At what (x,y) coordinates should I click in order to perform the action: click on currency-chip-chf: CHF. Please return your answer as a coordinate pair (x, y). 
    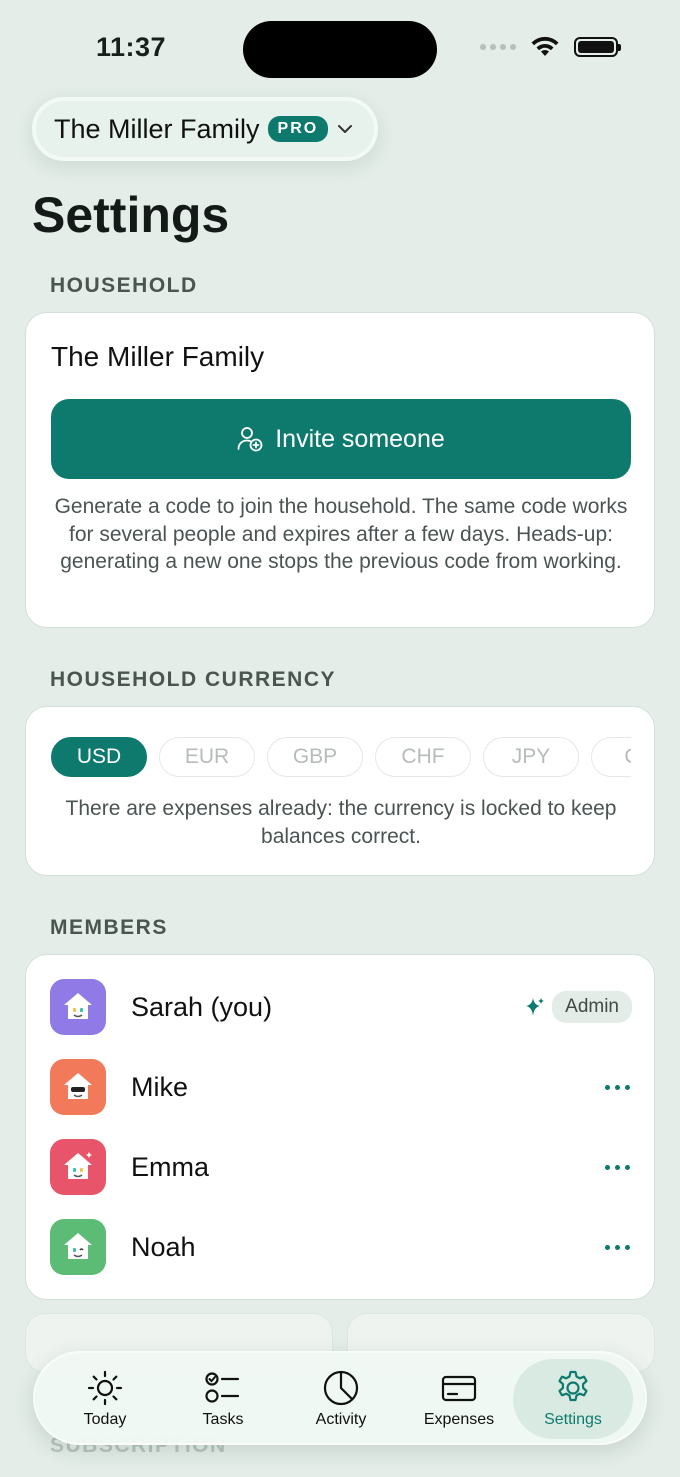
    Looking at the image, I should click on (423, 757).